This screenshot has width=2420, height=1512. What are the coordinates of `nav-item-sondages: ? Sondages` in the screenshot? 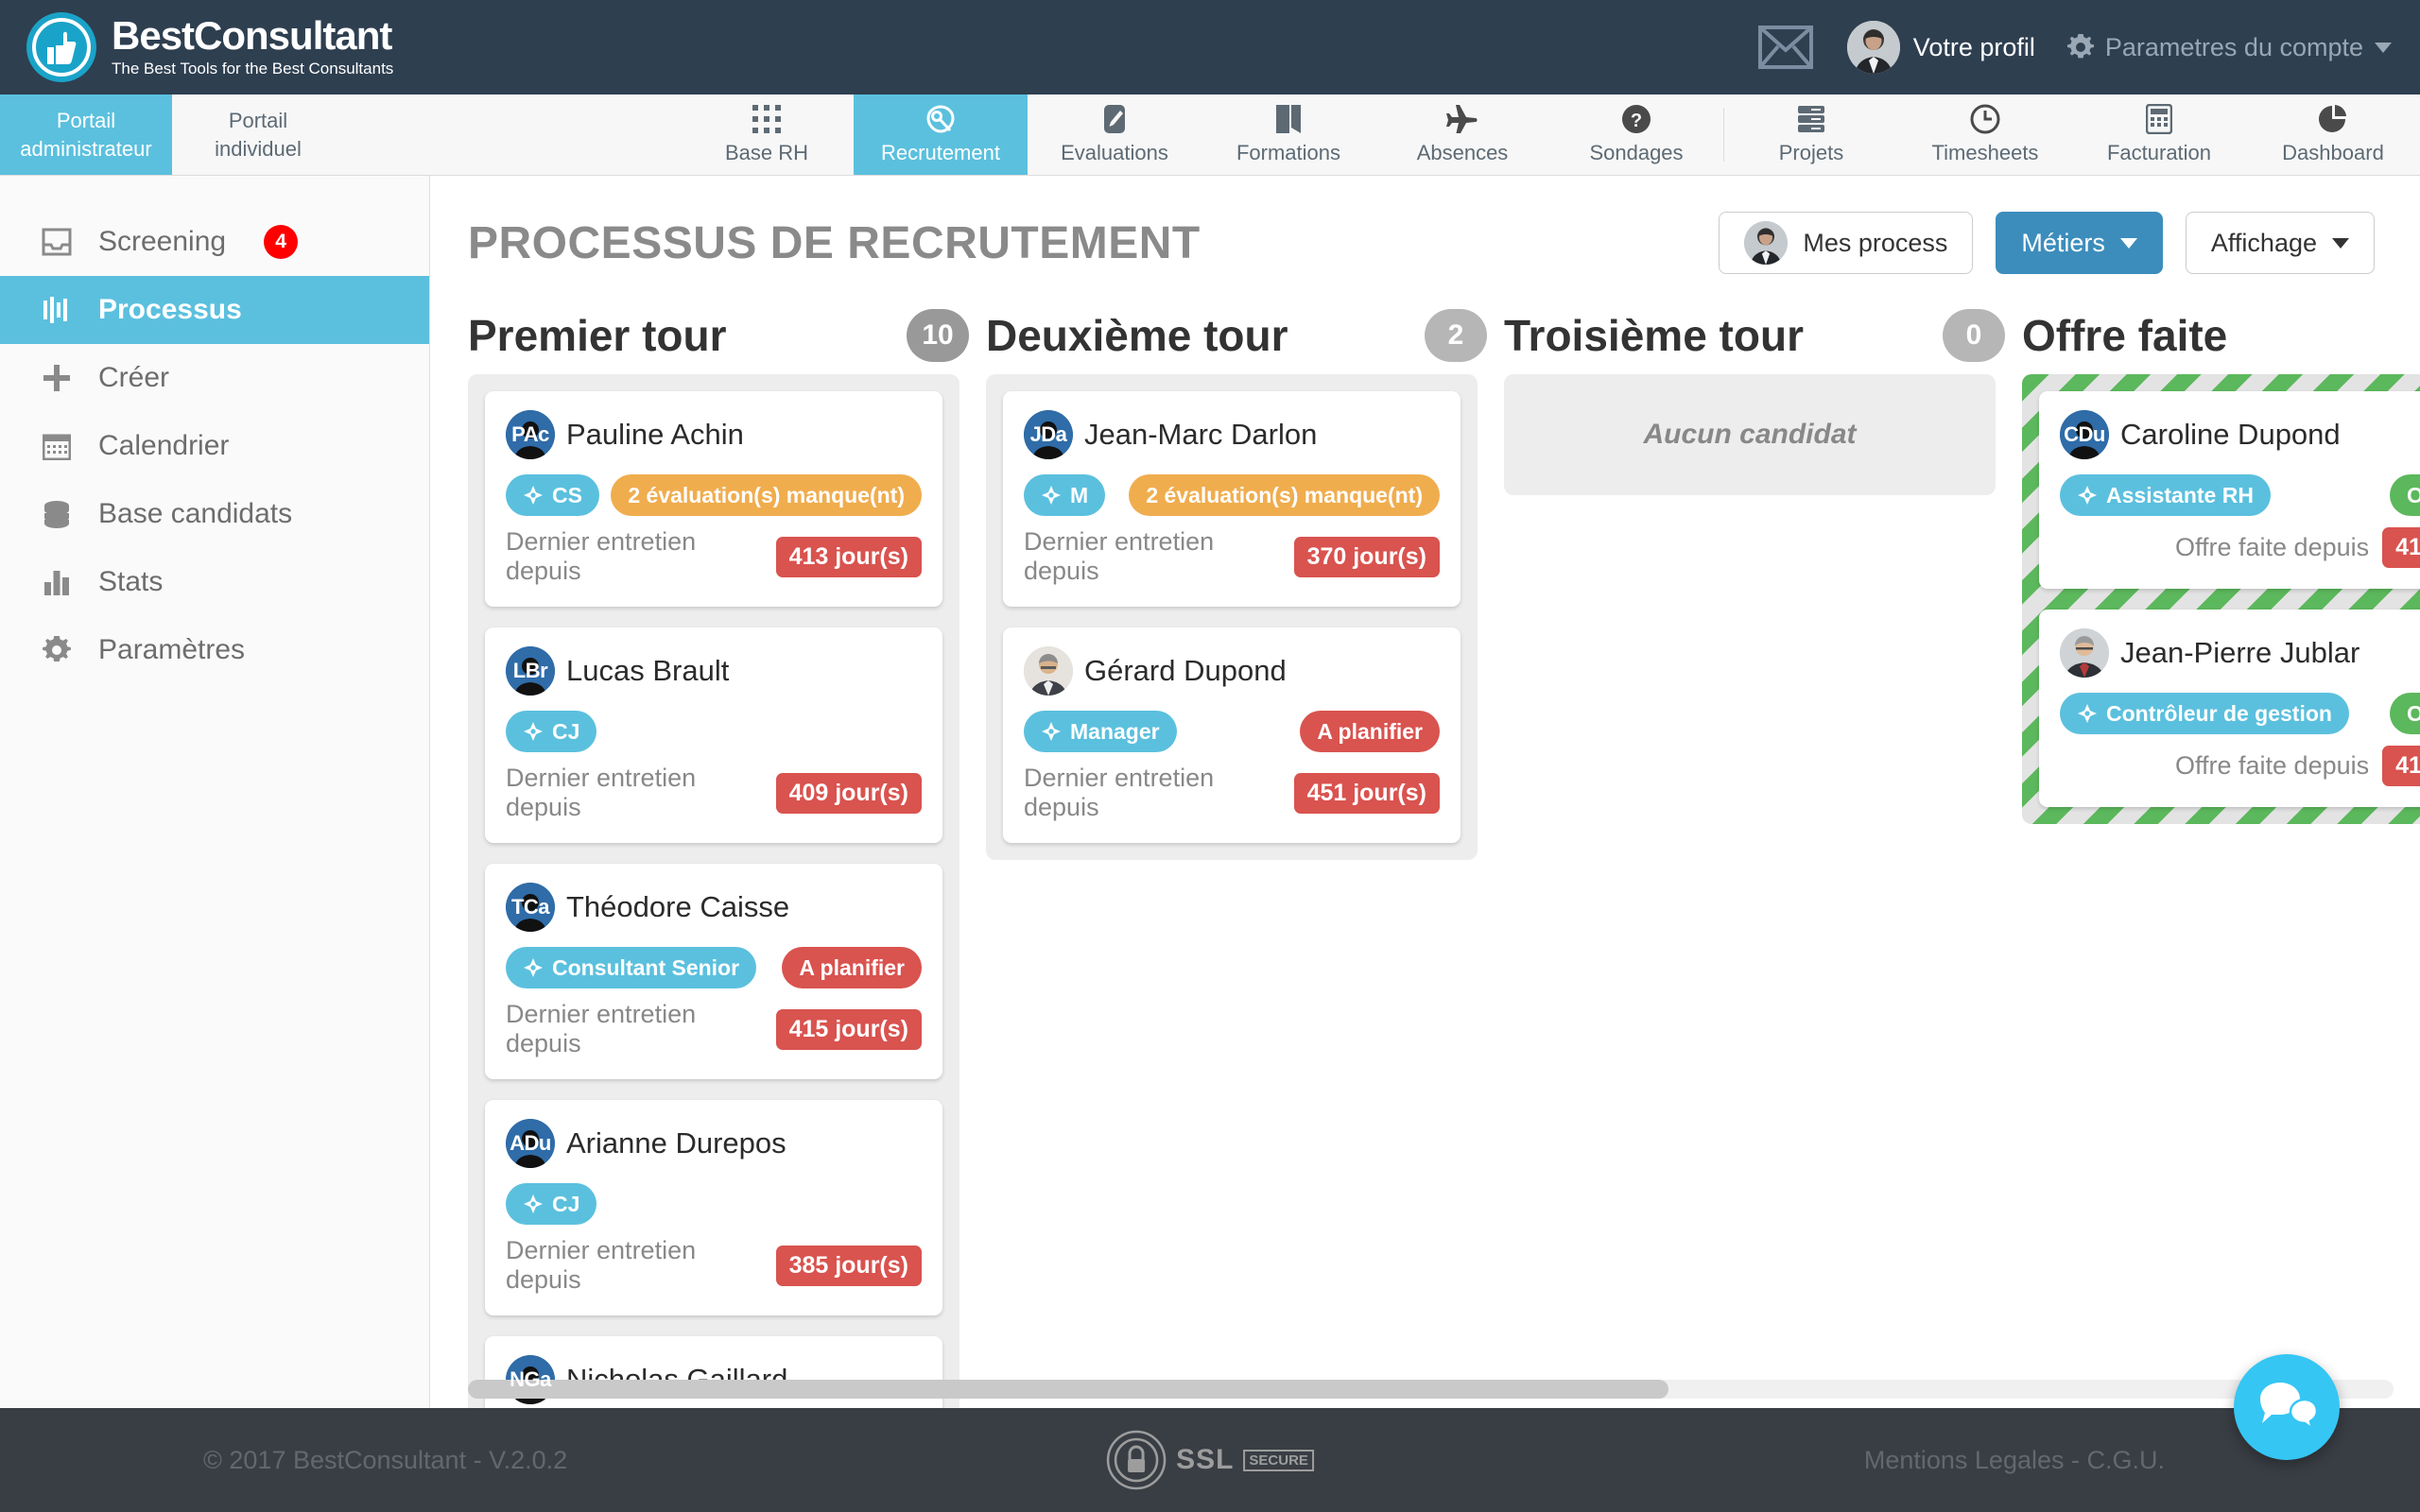 It's located at (1636, 134).